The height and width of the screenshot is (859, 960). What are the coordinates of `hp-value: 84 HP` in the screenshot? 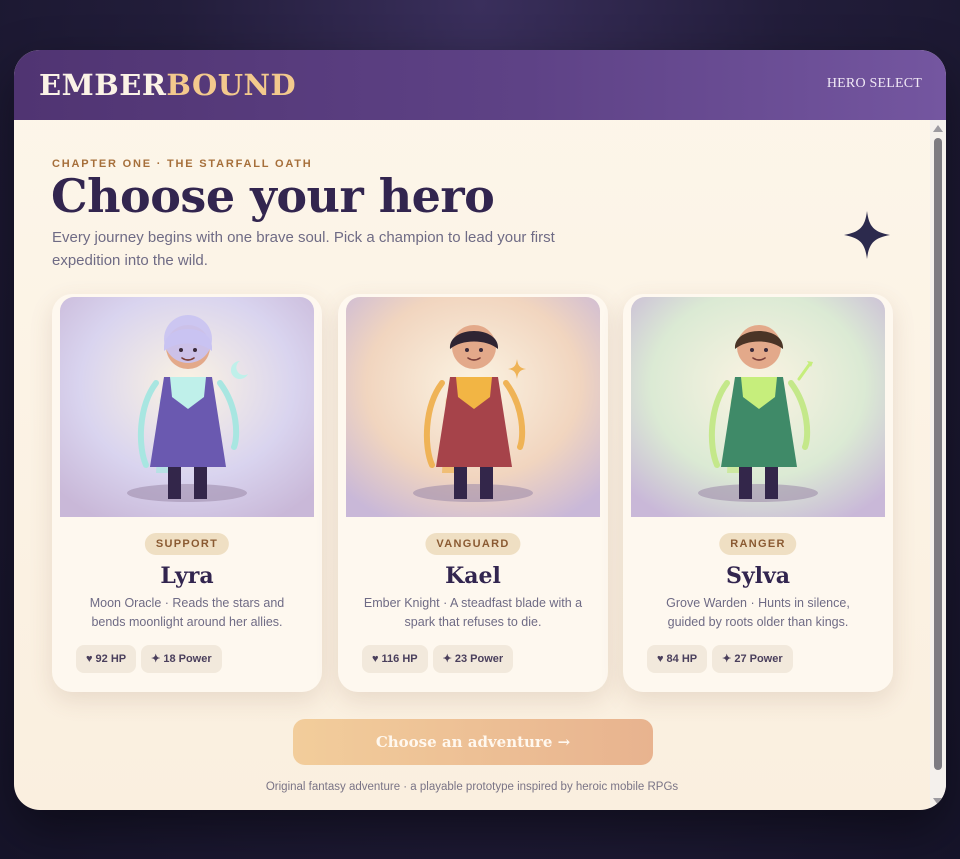 It's located at (682, 659).